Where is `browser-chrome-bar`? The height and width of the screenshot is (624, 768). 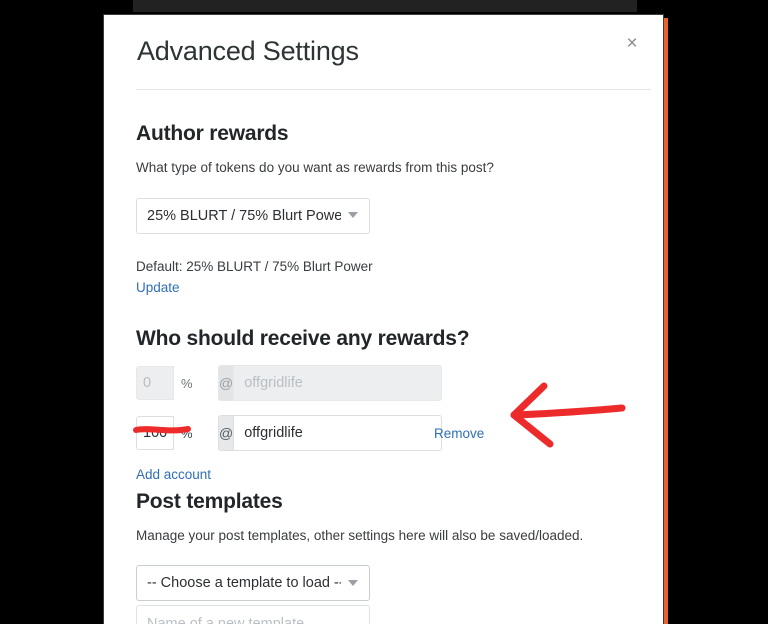 browser-chrome-bar is located at coordinates (385, 6).